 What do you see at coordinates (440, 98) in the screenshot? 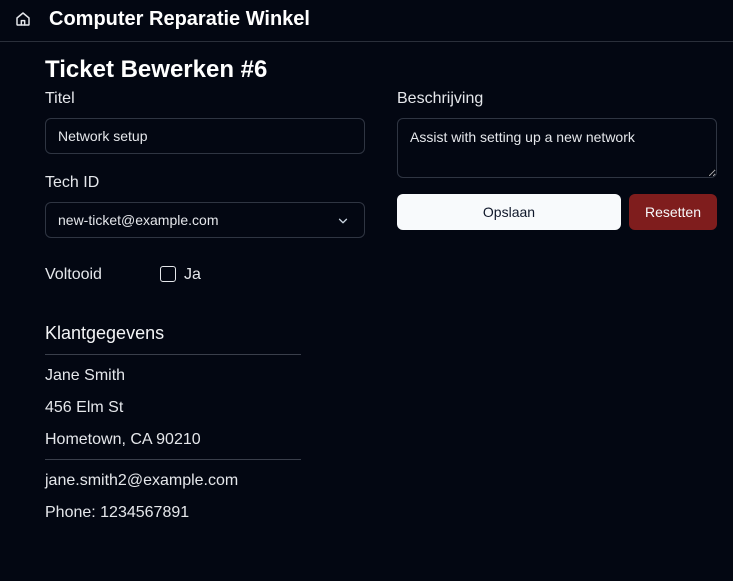
I see `description-label: Beschrijving` at bounding box center [440, 98].